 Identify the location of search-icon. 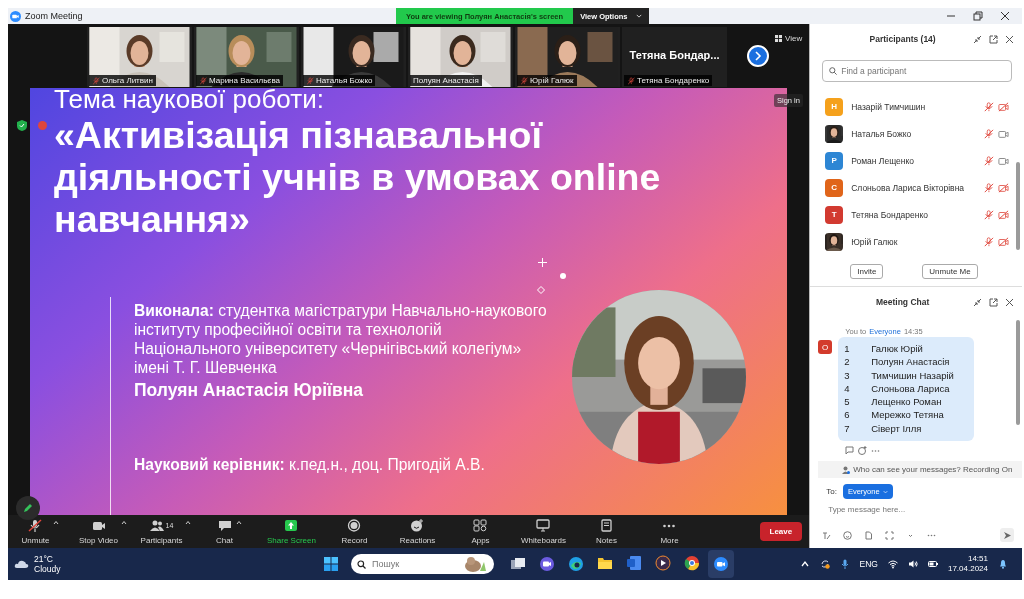
(833, 71).